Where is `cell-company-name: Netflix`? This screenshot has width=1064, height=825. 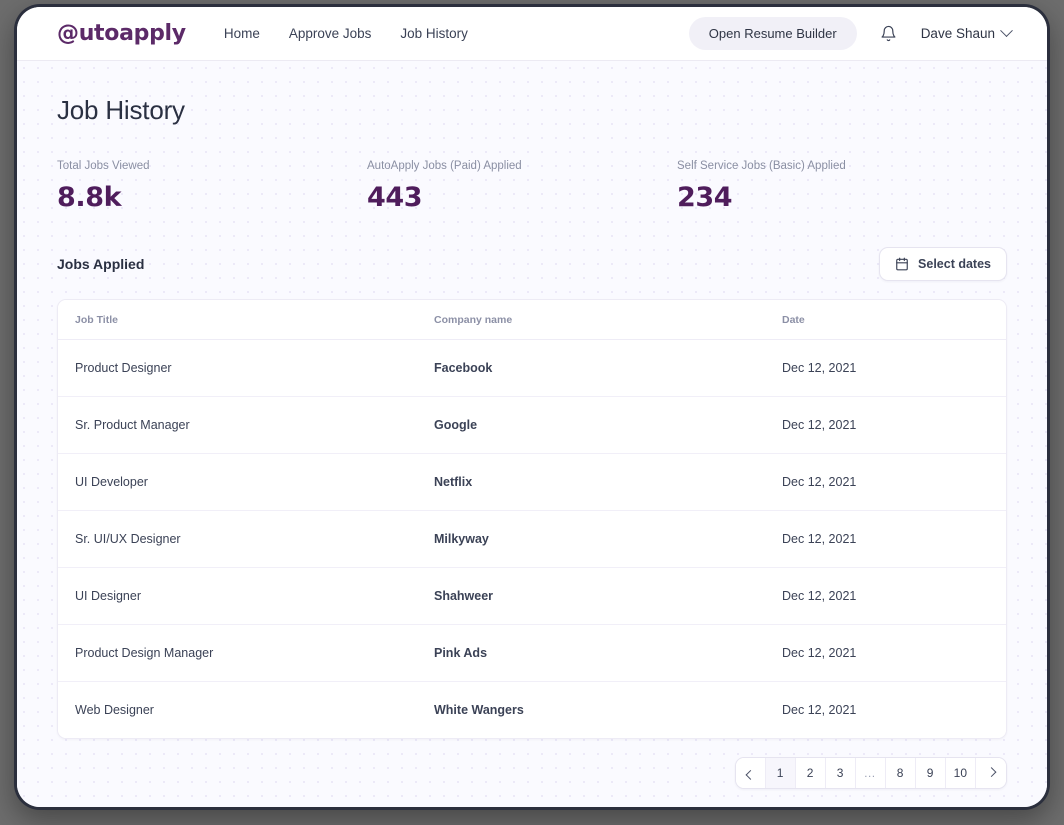
cell-company-name: Netflix is located at coordinates (608, 482).